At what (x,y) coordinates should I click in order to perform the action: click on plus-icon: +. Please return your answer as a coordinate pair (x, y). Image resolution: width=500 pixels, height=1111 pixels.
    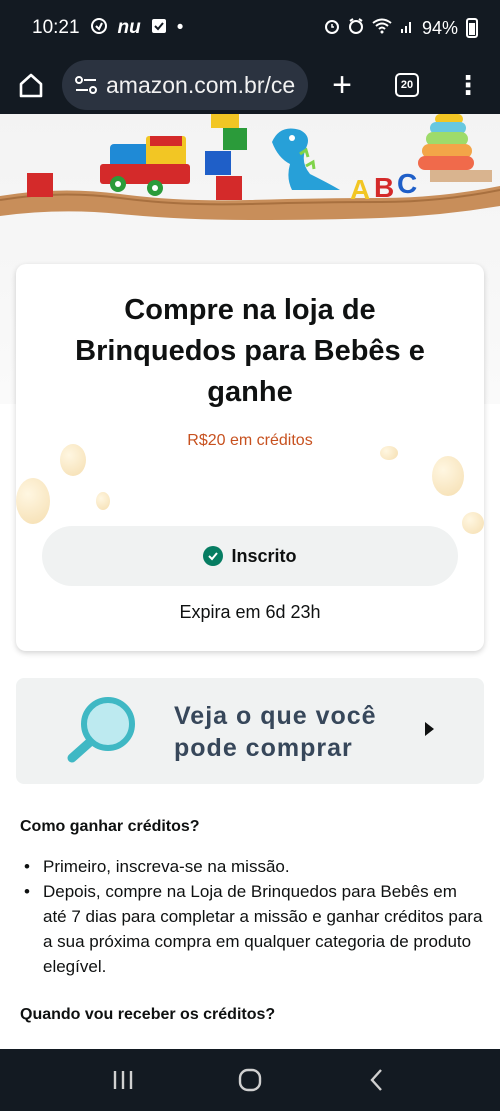
    Looking at the image, I should click on (342, 84).